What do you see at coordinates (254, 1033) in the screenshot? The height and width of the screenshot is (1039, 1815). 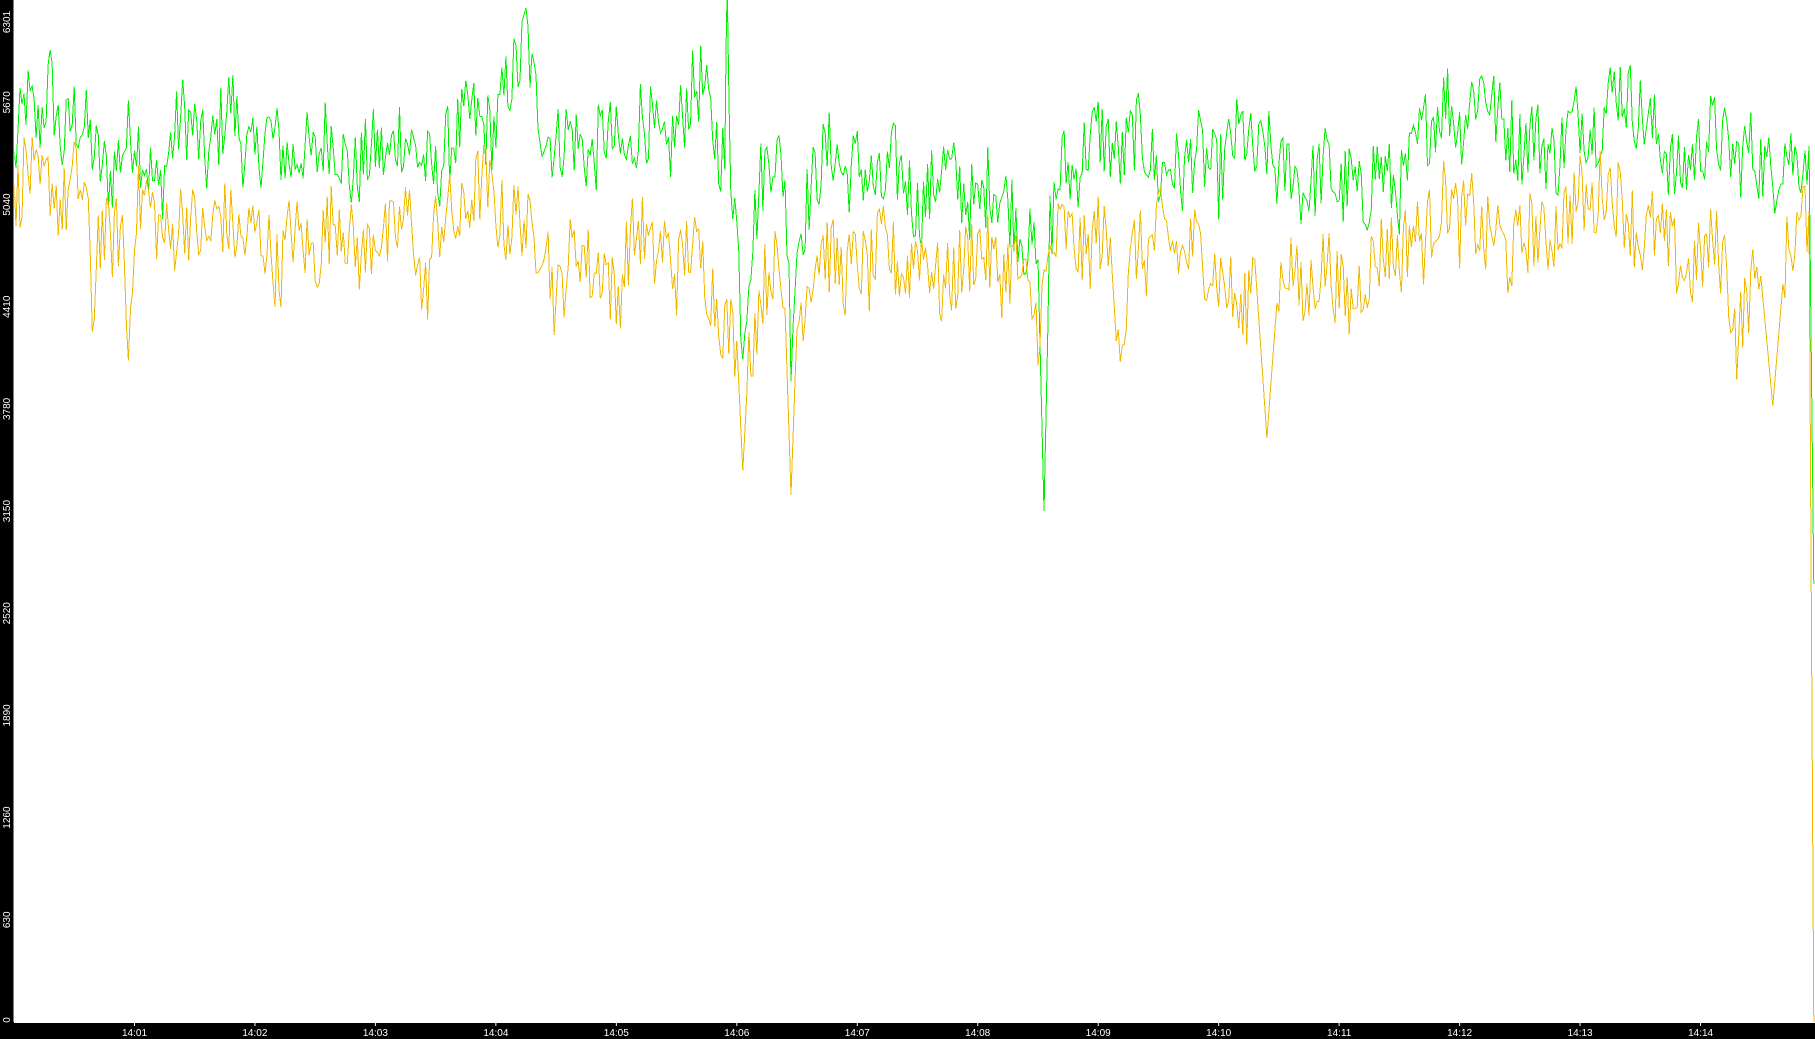 I see `x-tick-label: 14:02` at bounding box center [254, 1033].